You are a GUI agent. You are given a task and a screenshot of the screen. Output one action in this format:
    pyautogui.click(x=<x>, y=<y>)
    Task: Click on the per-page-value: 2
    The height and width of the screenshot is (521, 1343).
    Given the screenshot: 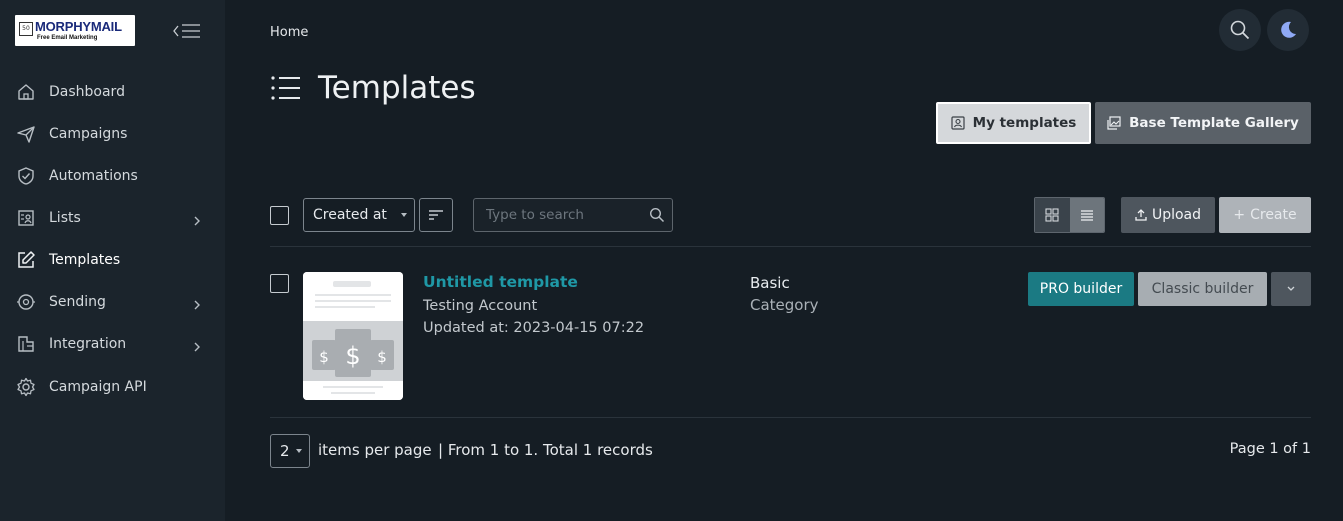 What is the action you would take?
    pyautogui.click(x=285, y=451)
    